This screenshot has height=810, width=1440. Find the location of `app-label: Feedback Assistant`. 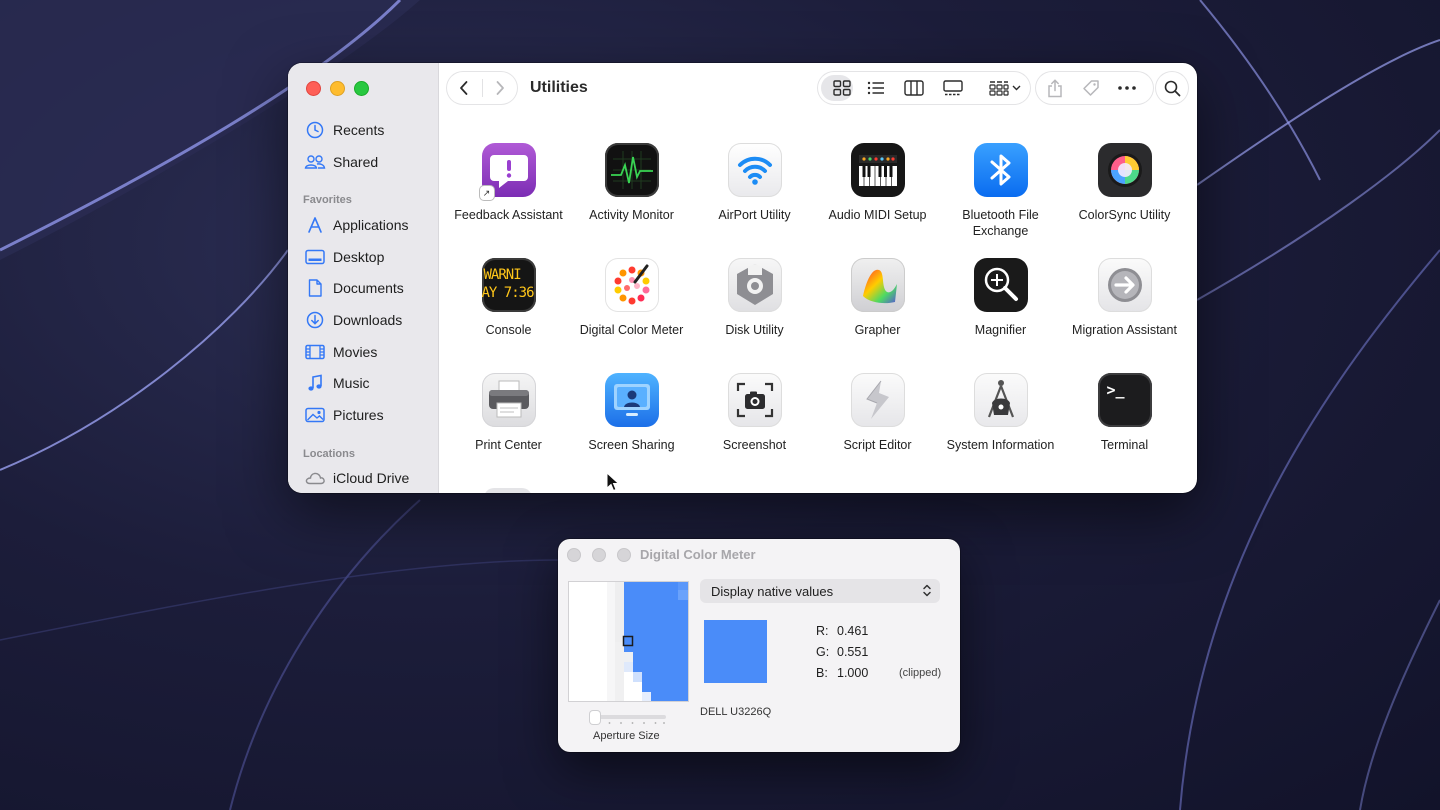

app-label: Feedback Assistant is located at coordinates (508, 215).